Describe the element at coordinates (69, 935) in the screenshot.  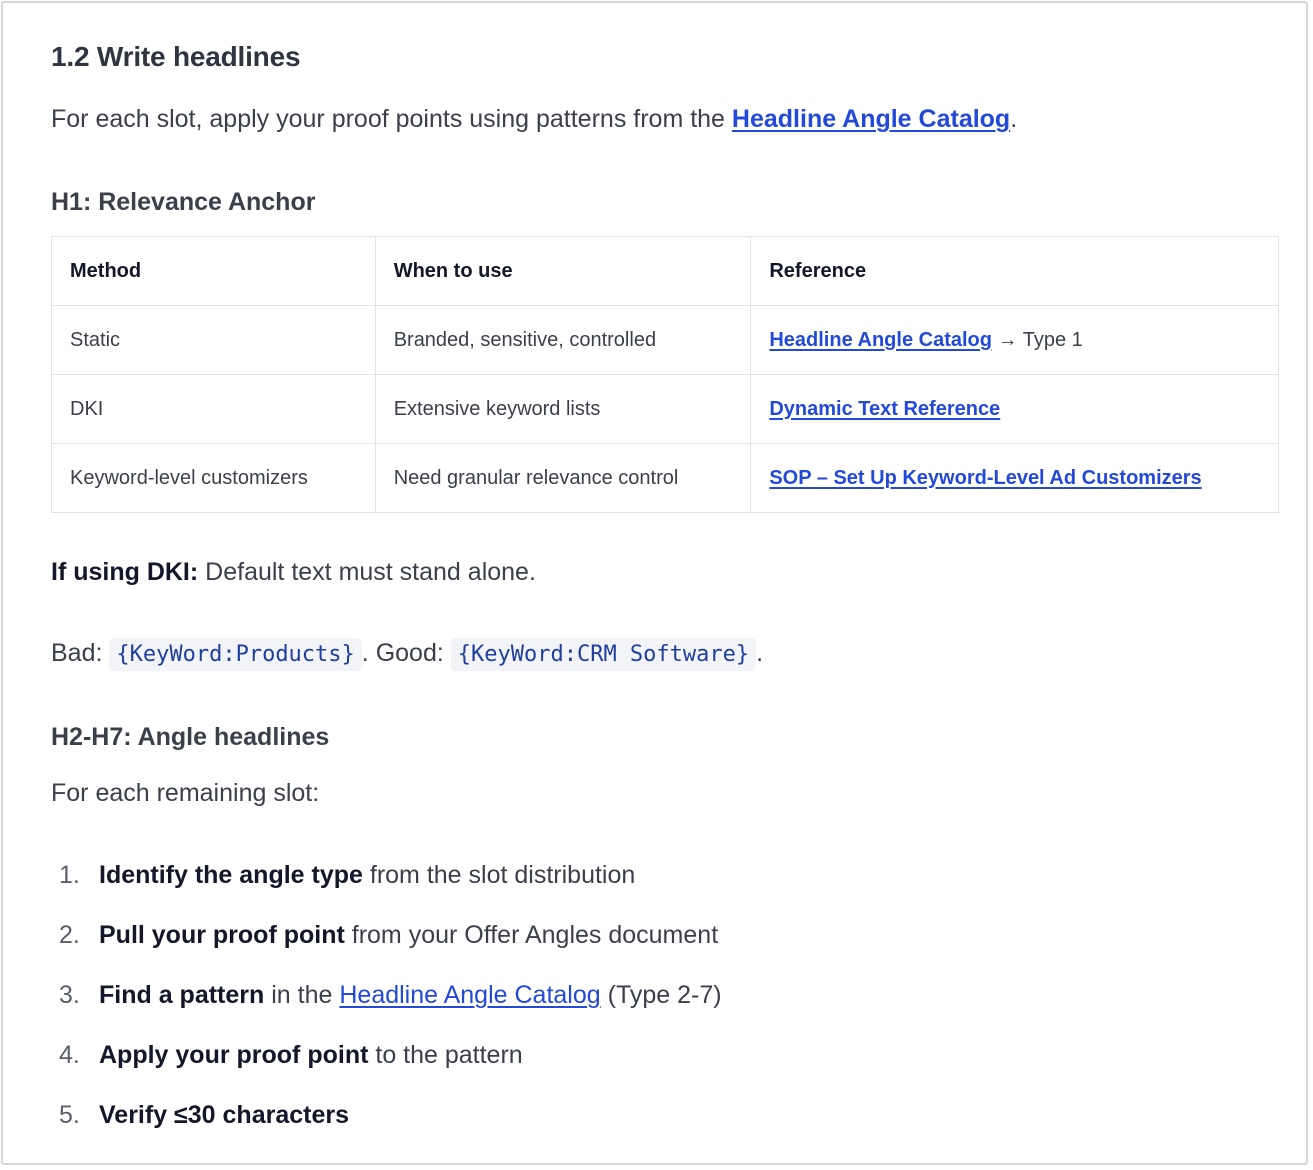
I see `step-number: 2.` at that location.